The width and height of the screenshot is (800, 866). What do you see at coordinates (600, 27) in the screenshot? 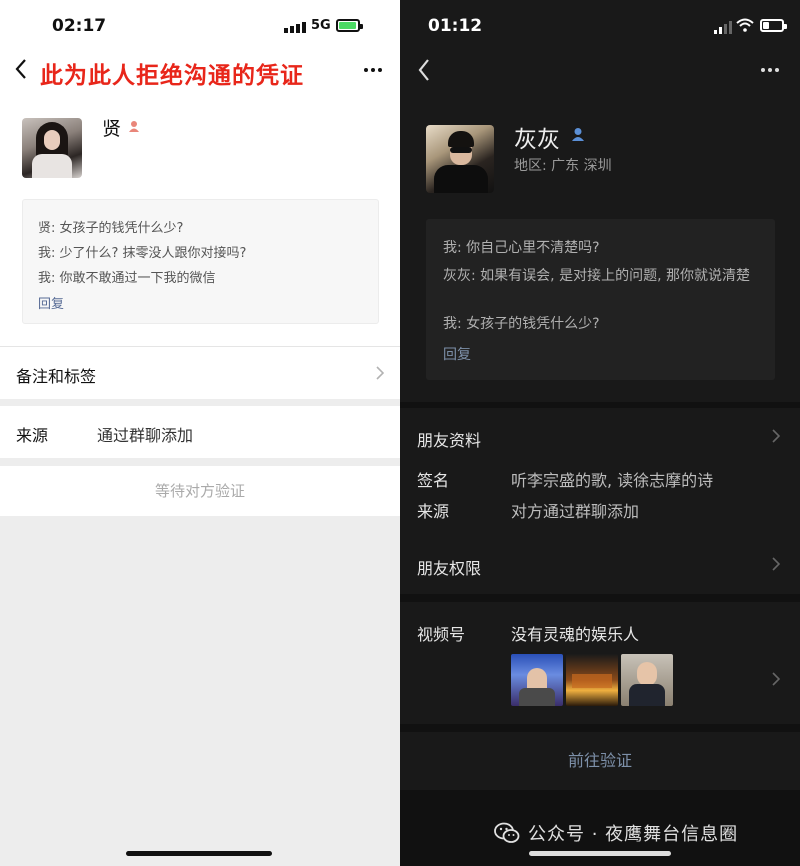
I see `status-bar: 01:12` at bounding box center [600, 27].